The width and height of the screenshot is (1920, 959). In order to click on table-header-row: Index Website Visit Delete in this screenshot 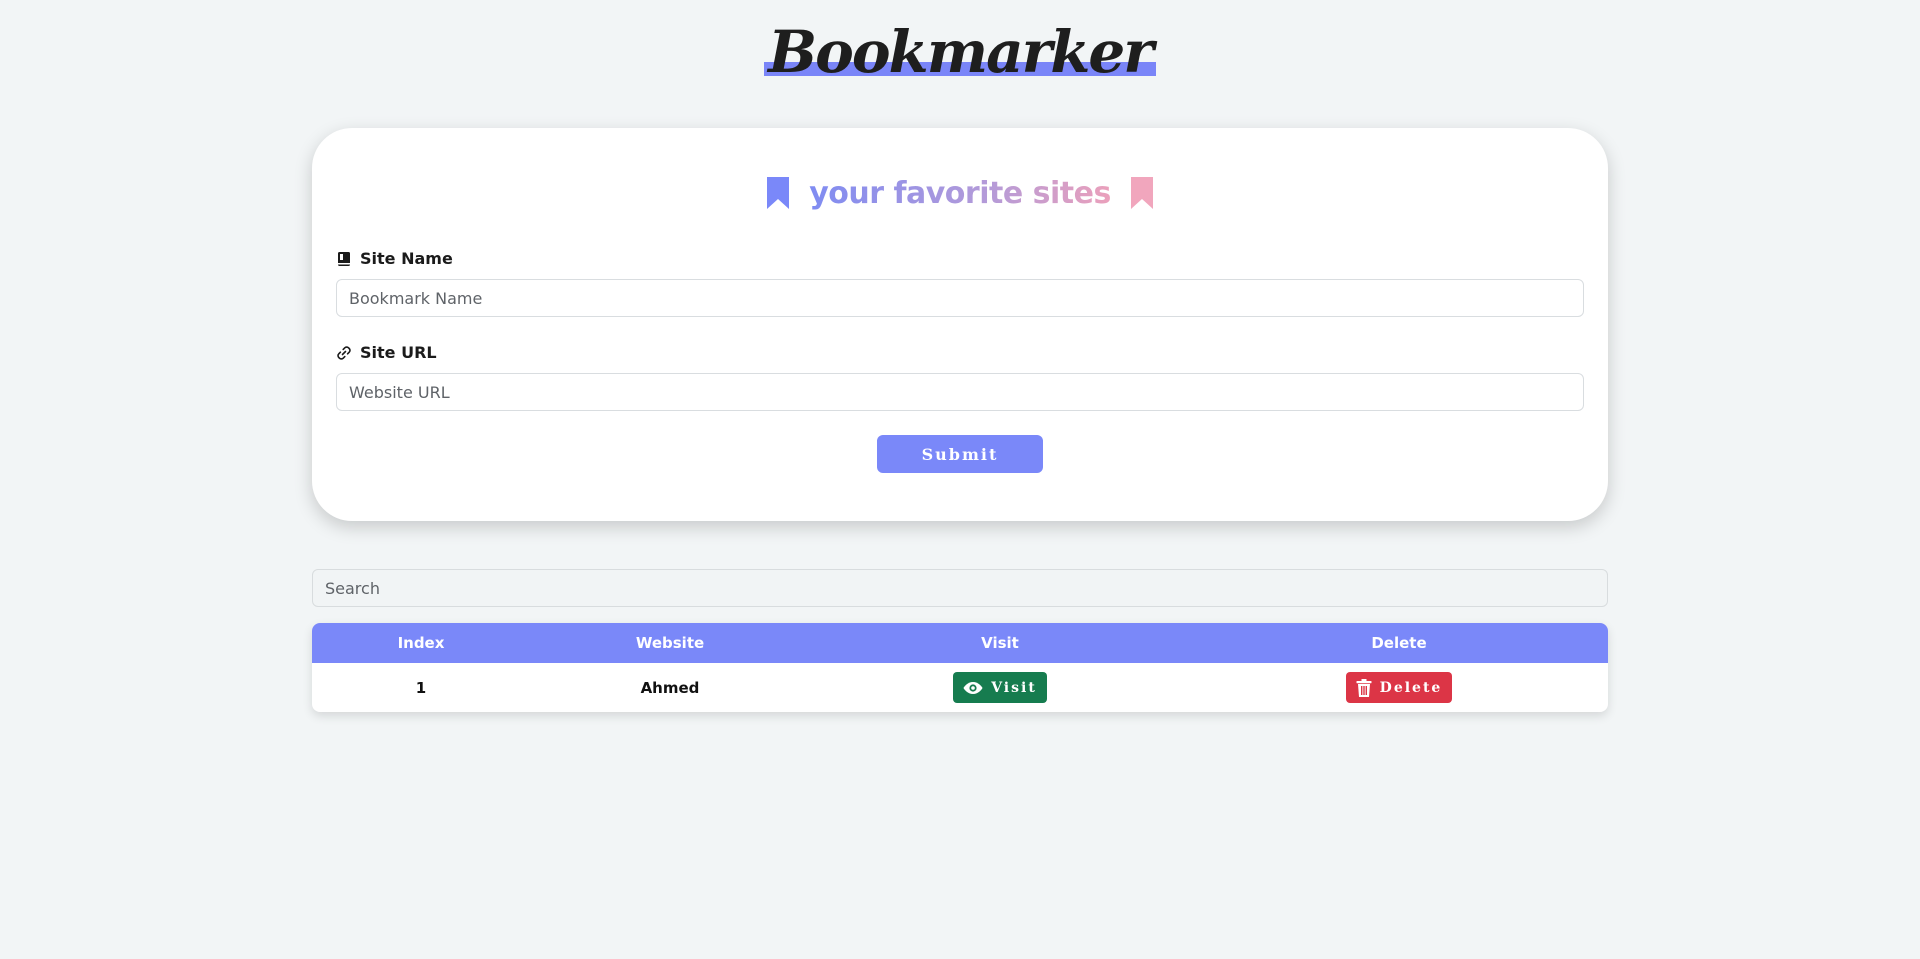, I will do `click(960, 643)`.